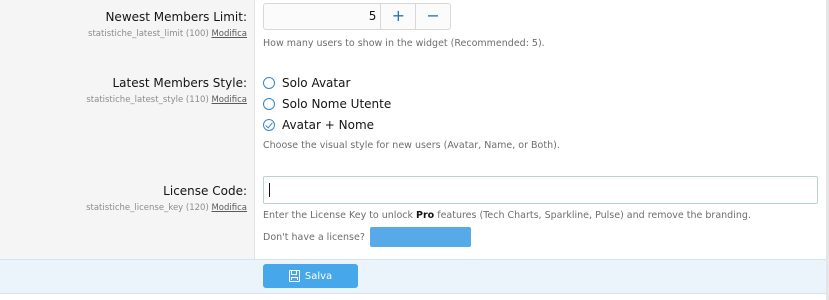 Image resolution: width=829 pixels, height=300 pixels. I want to click on limit-sub: statistiche_latest_limit (100) Modifica, so click(167, 34).